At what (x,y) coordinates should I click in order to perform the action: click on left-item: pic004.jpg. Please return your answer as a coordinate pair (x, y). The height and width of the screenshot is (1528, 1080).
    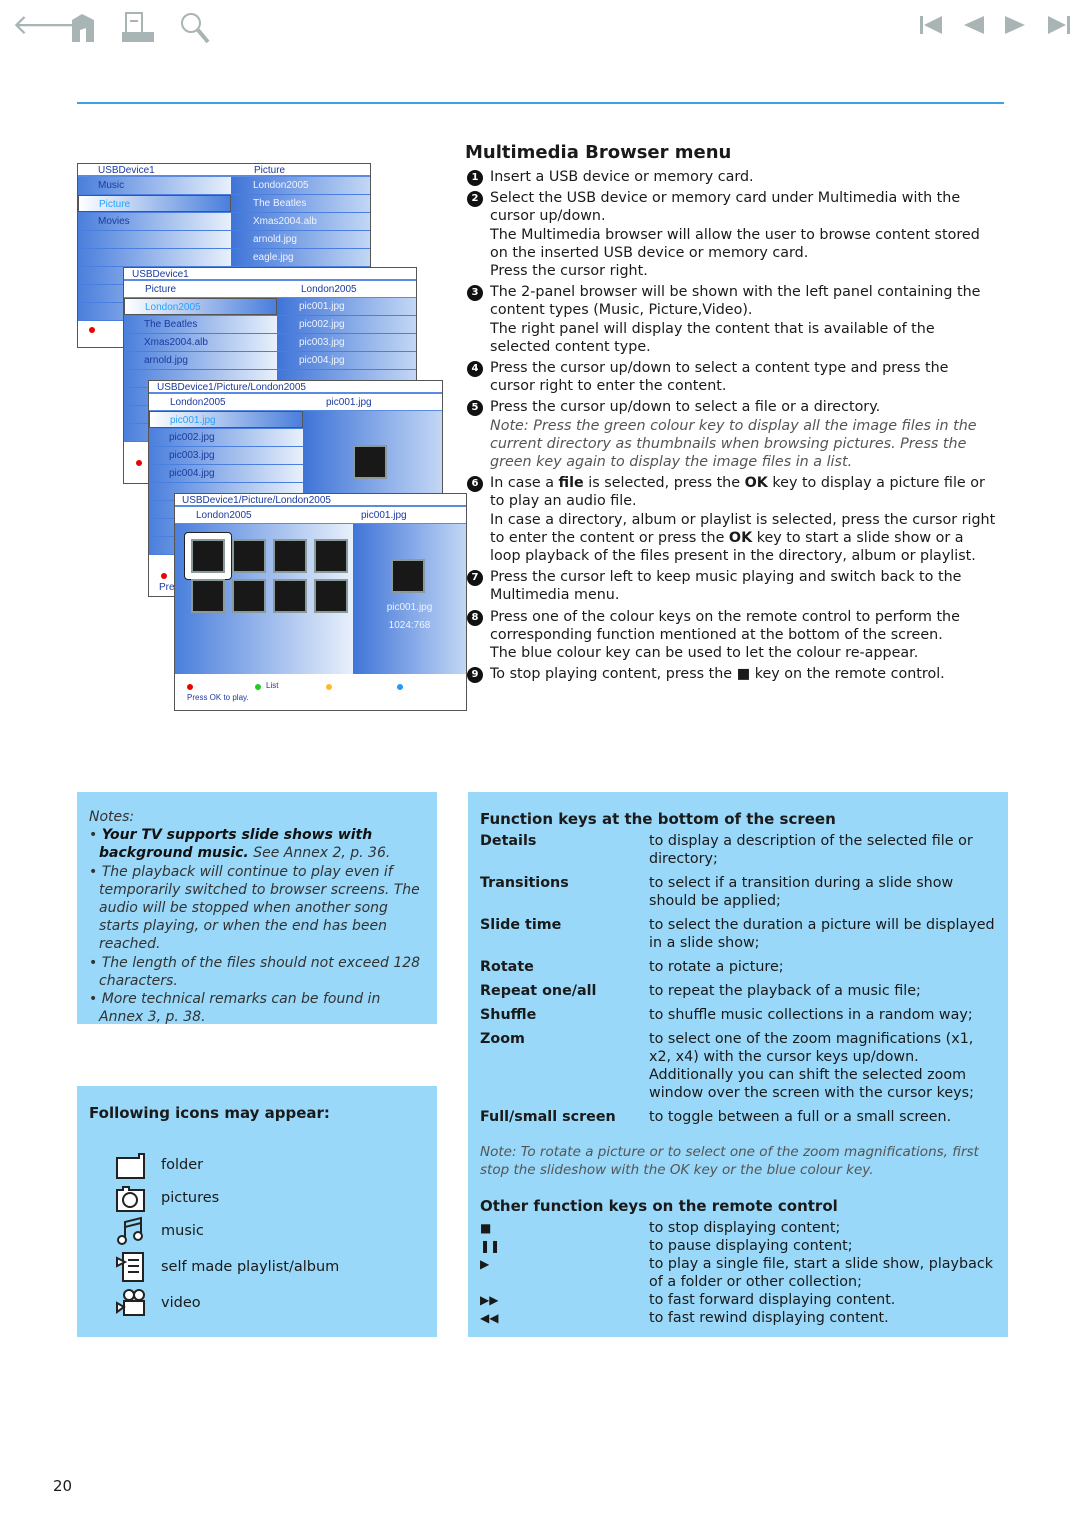
    Looking at the image, I should click on (182, 473).